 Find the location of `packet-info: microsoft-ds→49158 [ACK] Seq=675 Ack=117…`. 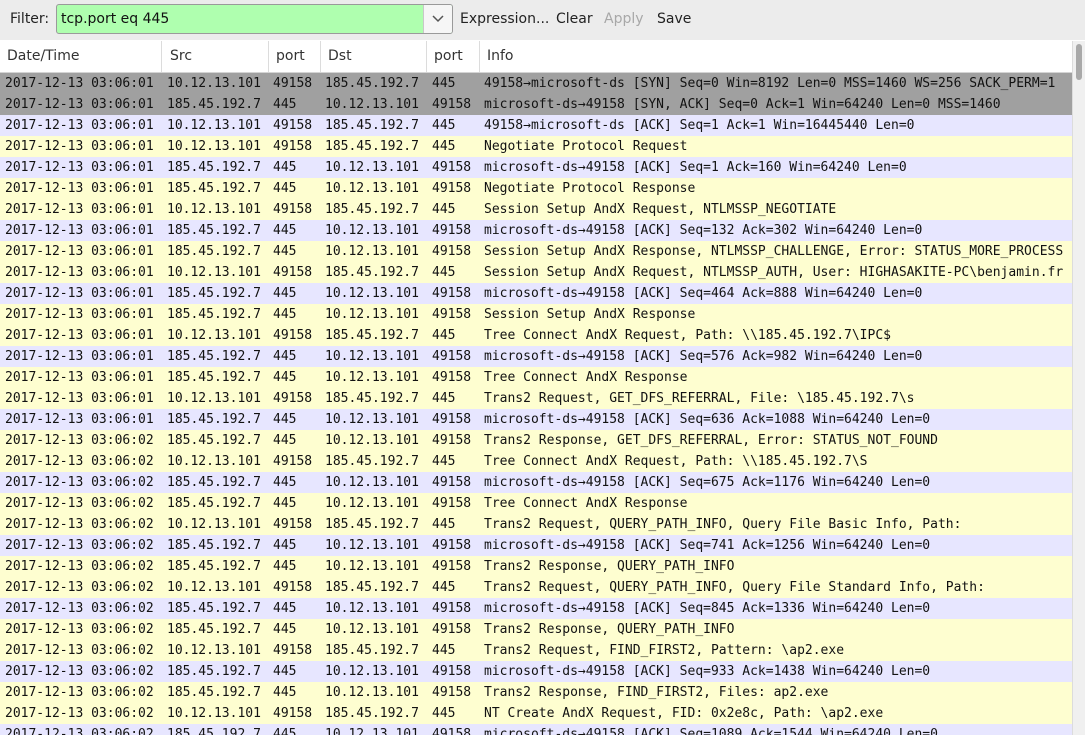

packet-info: microsoft-ds→49158 [ACK] Seq=675 Ack=117… is located at coordinates (707, 482).